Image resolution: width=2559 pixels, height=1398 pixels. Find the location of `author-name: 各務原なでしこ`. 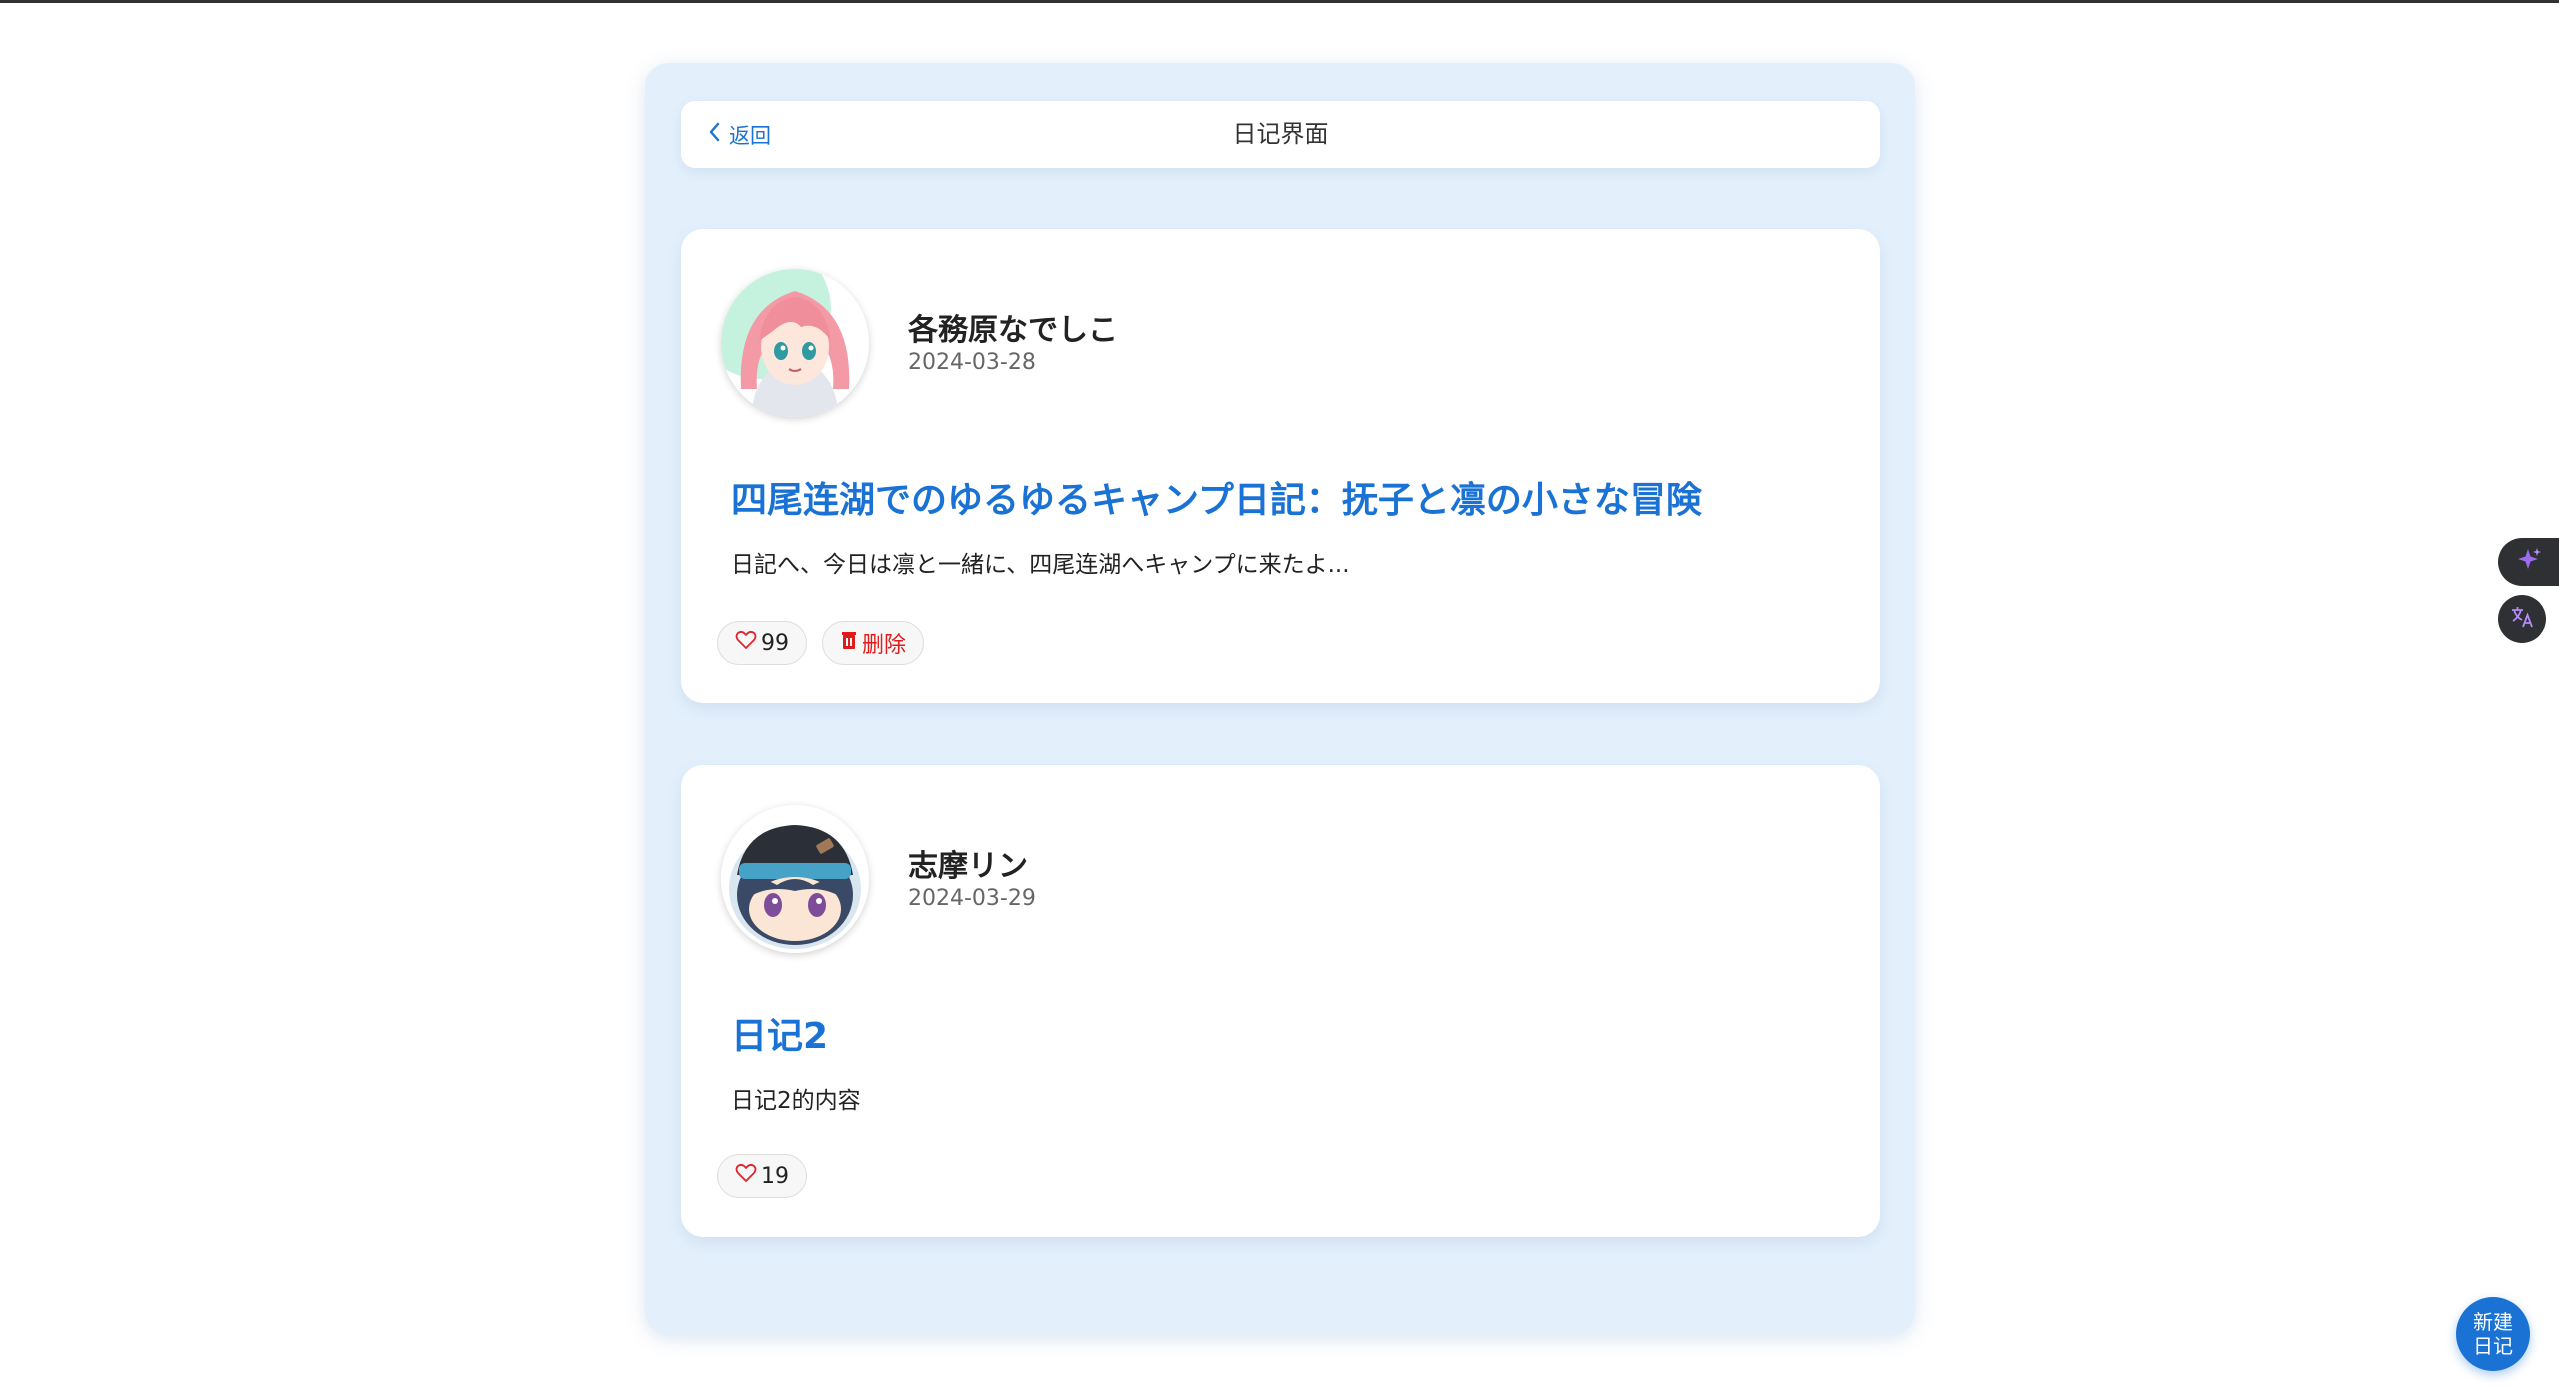

author-name: 各務原なでしこ is located at coordinates (1013, 330).